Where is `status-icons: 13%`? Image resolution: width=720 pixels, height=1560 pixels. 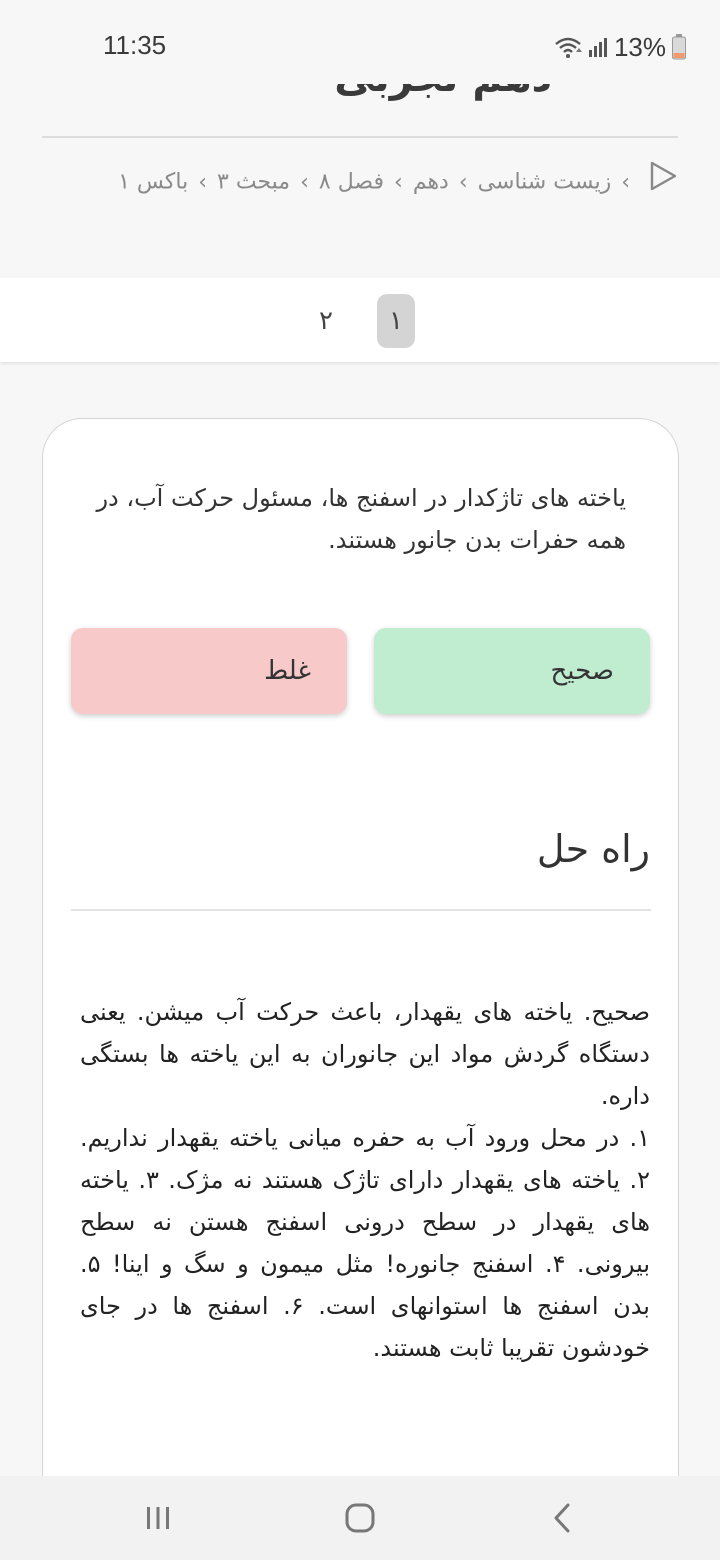
status-icons: 13% is located at coordinates (620, 47).